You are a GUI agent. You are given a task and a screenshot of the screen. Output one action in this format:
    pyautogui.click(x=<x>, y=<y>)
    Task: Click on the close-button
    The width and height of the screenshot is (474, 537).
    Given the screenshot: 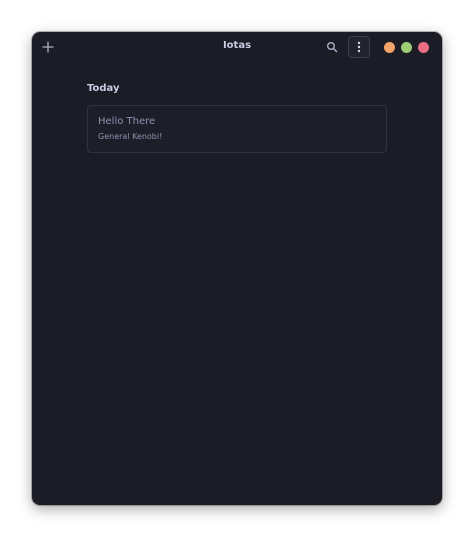 What is the action you would take?
    pyautogui.click(x=423, y=47)
    